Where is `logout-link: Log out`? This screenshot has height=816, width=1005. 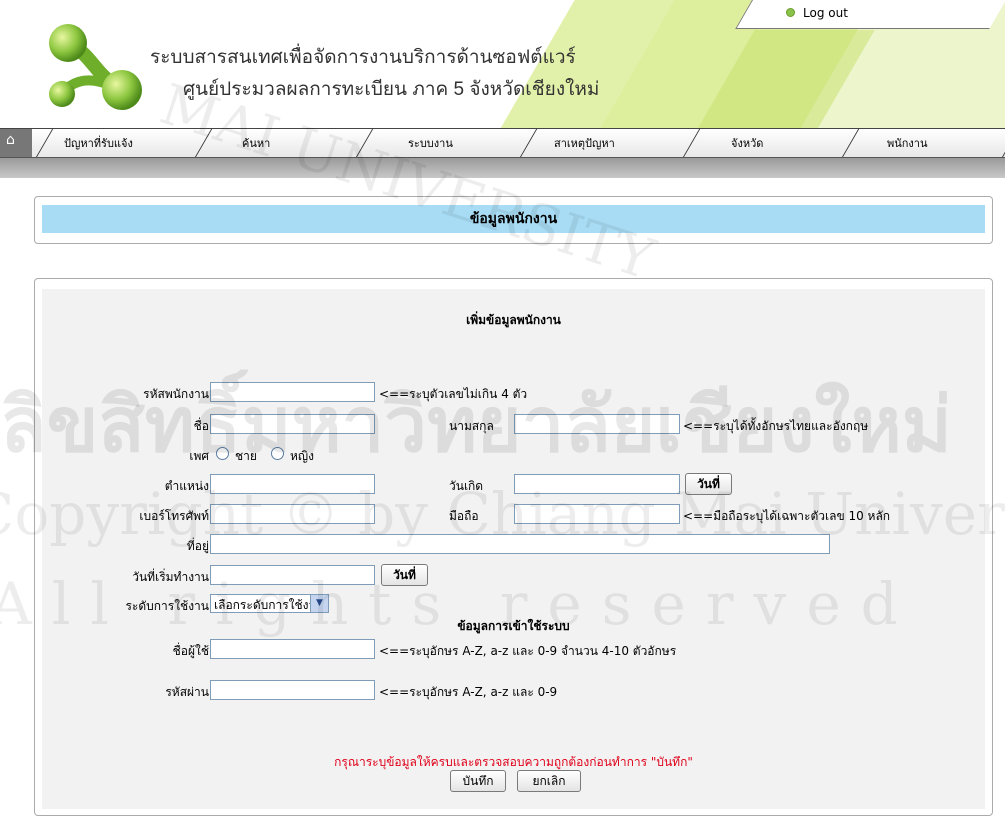
logout-link: Log out is located at coordinates (817, 13).